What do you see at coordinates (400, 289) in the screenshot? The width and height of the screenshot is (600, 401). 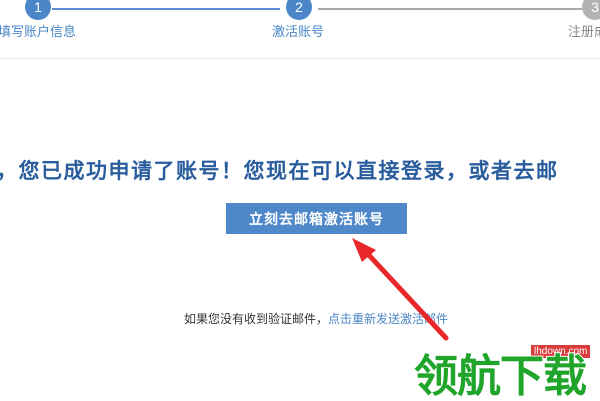 I see `red-arrow-icon` at bounding box center [400, 289].